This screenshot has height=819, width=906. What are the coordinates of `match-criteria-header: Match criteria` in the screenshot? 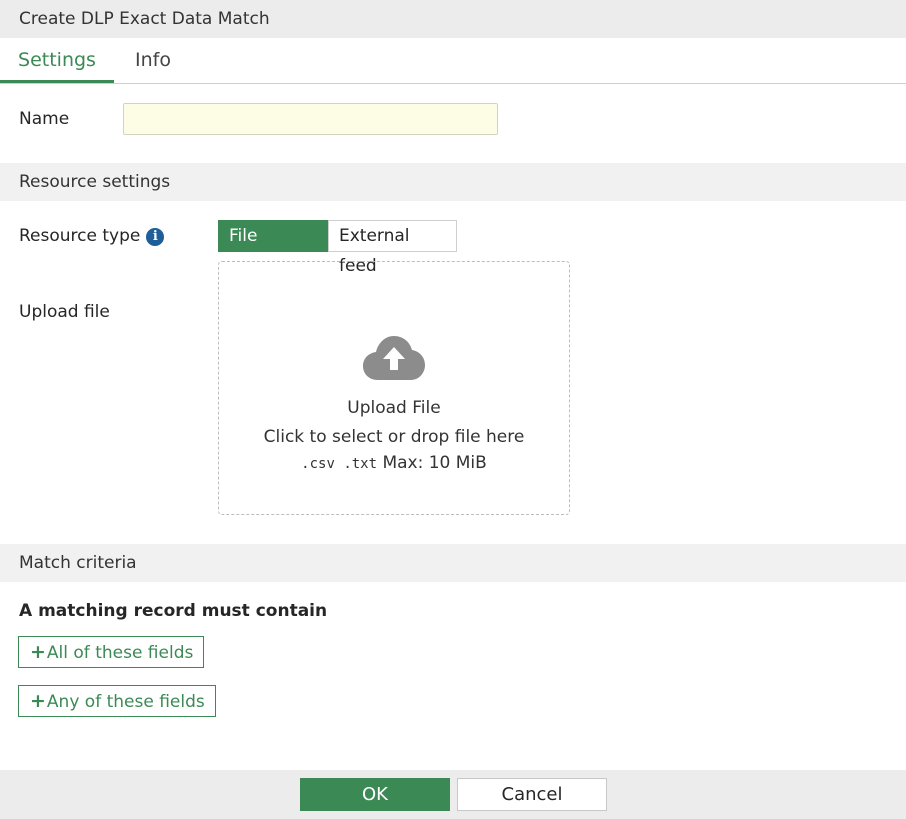 It's located at (453, 563).